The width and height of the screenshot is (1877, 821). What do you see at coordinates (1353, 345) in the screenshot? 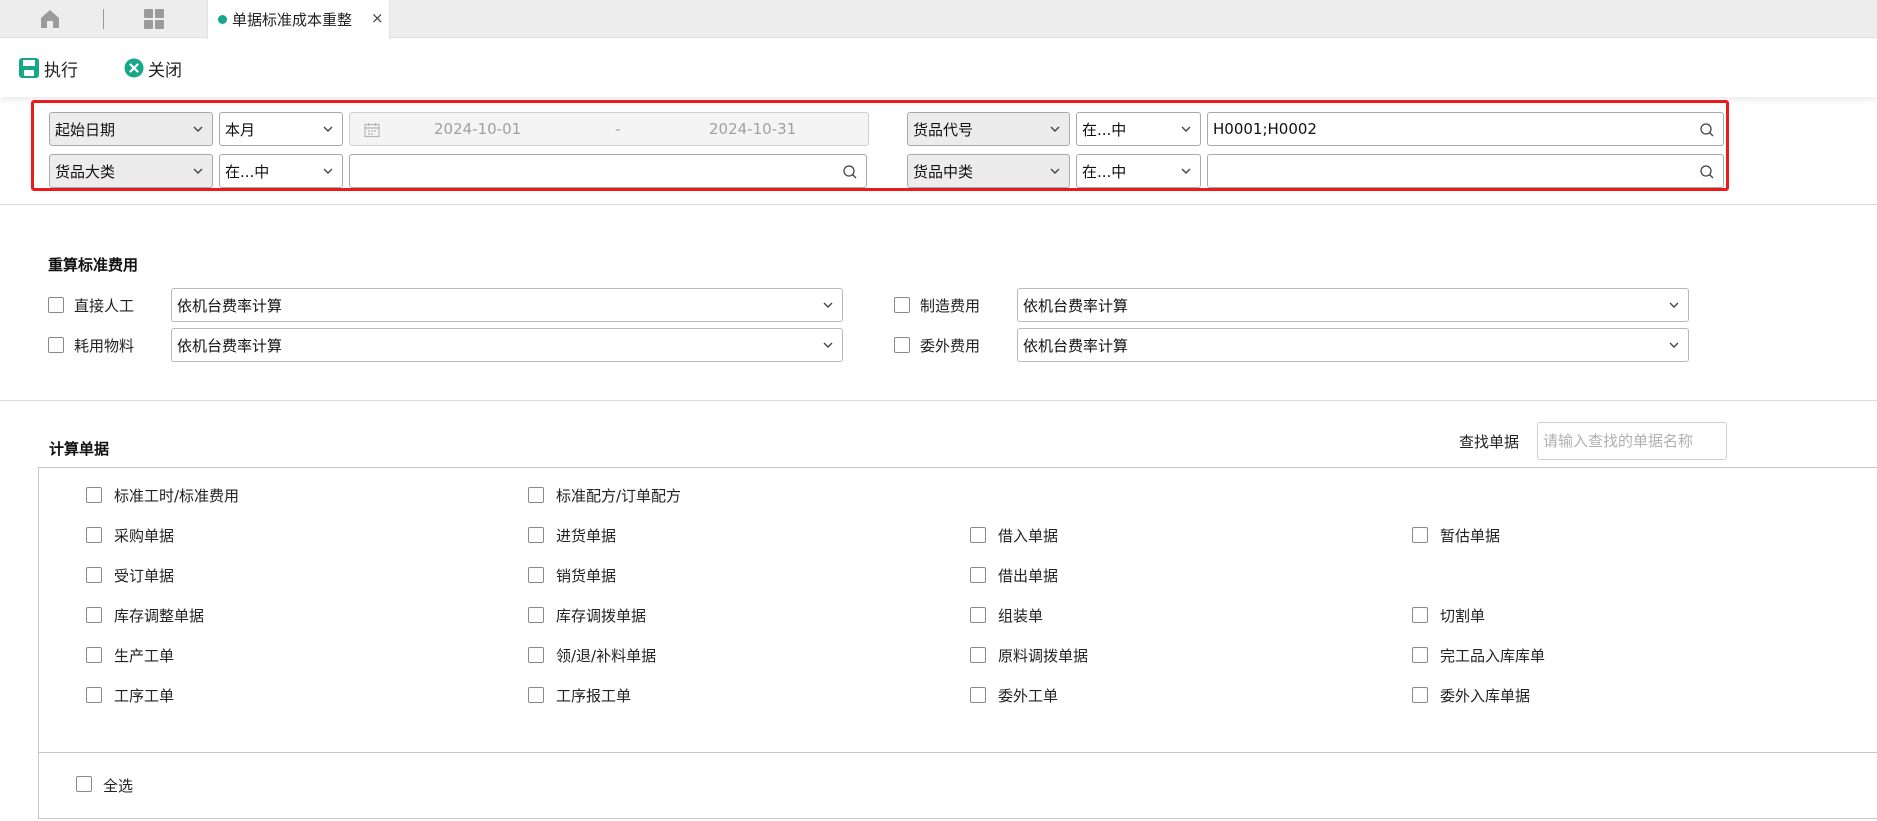
I see `outsourcing-cost-select: 依机台费率计算` at bounding box center [1353, 345].